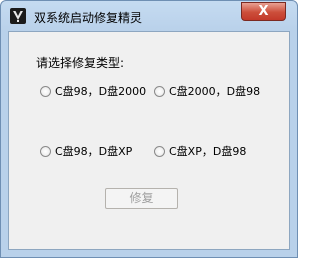 This screenshot has width=320, height=258. Describe the element at coordinates (88, 18) in the screenshot. I see `window-title: 双系统启动修复精灵` at that location.